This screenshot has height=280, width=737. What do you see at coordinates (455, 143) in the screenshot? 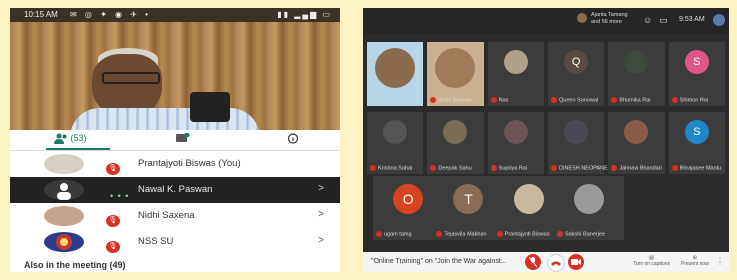
I see `participant-tile: Deepak Sahu` at bounding box center [455, 143].